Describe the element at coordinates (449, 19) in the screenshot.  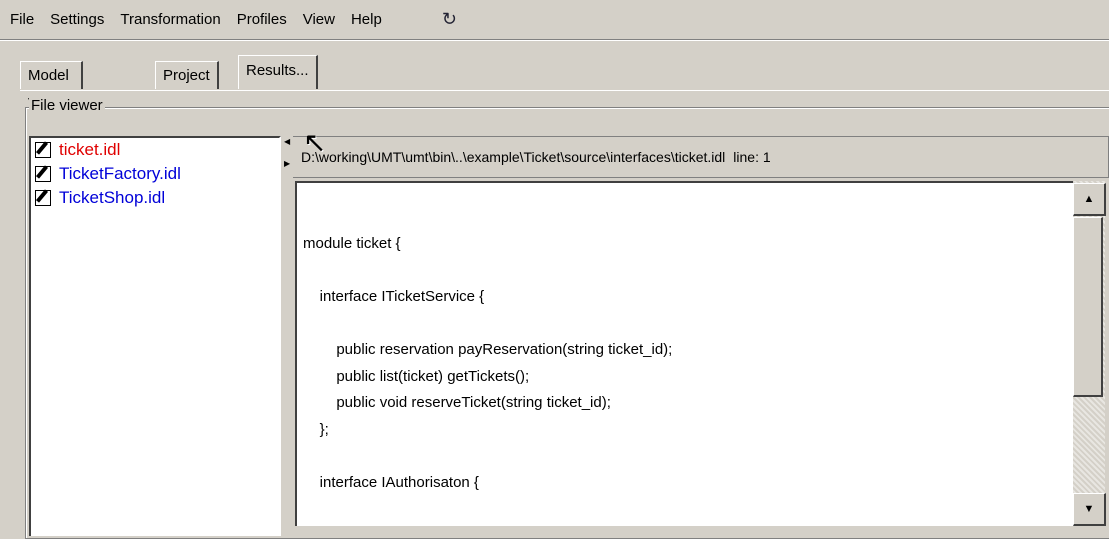
I see `refresh-icon: ↻` at that location.